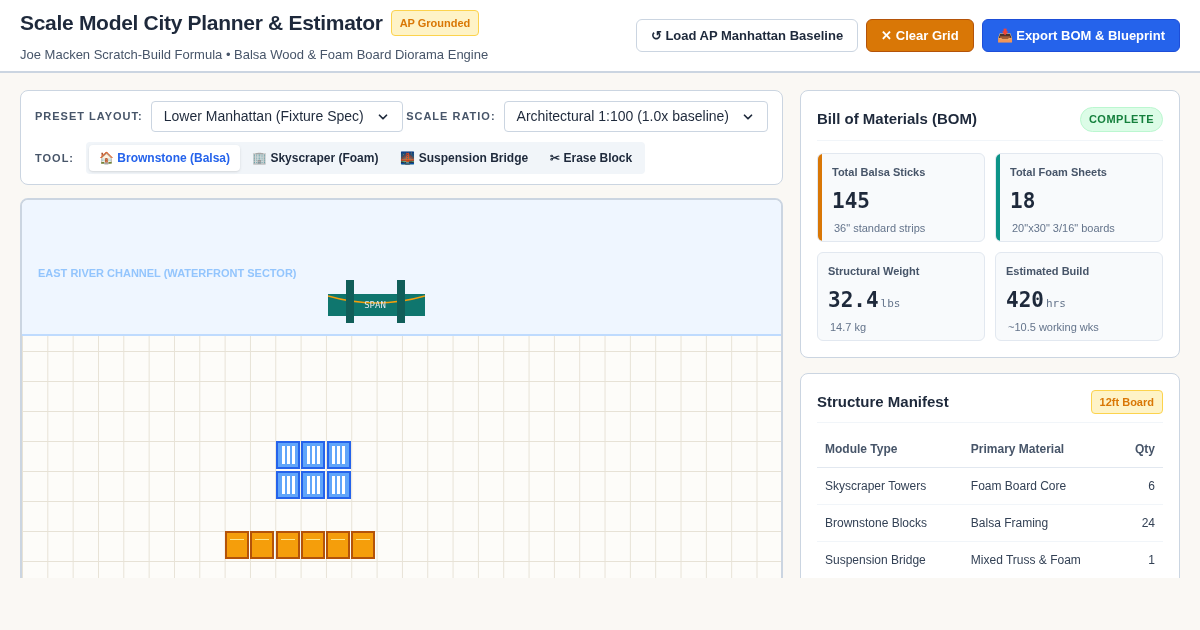 This screenshot has height=630, width=1200. I want to click on stat-label: Total Balsa Sticks, so click(879, 172).